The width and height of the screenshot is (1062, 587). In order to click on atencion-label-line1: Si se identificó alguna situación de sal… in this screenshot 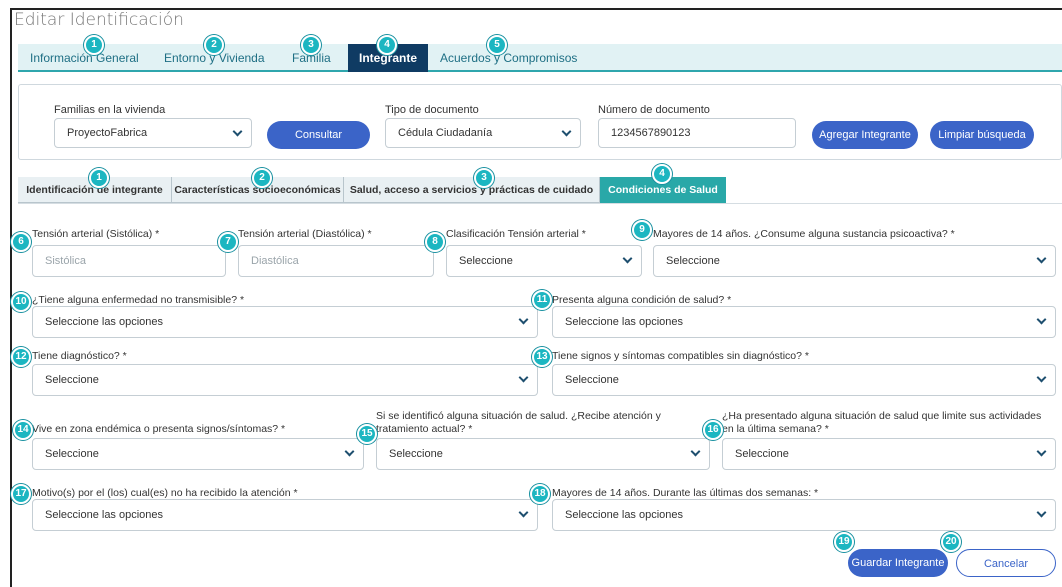, I will do `click(518, 416)`.